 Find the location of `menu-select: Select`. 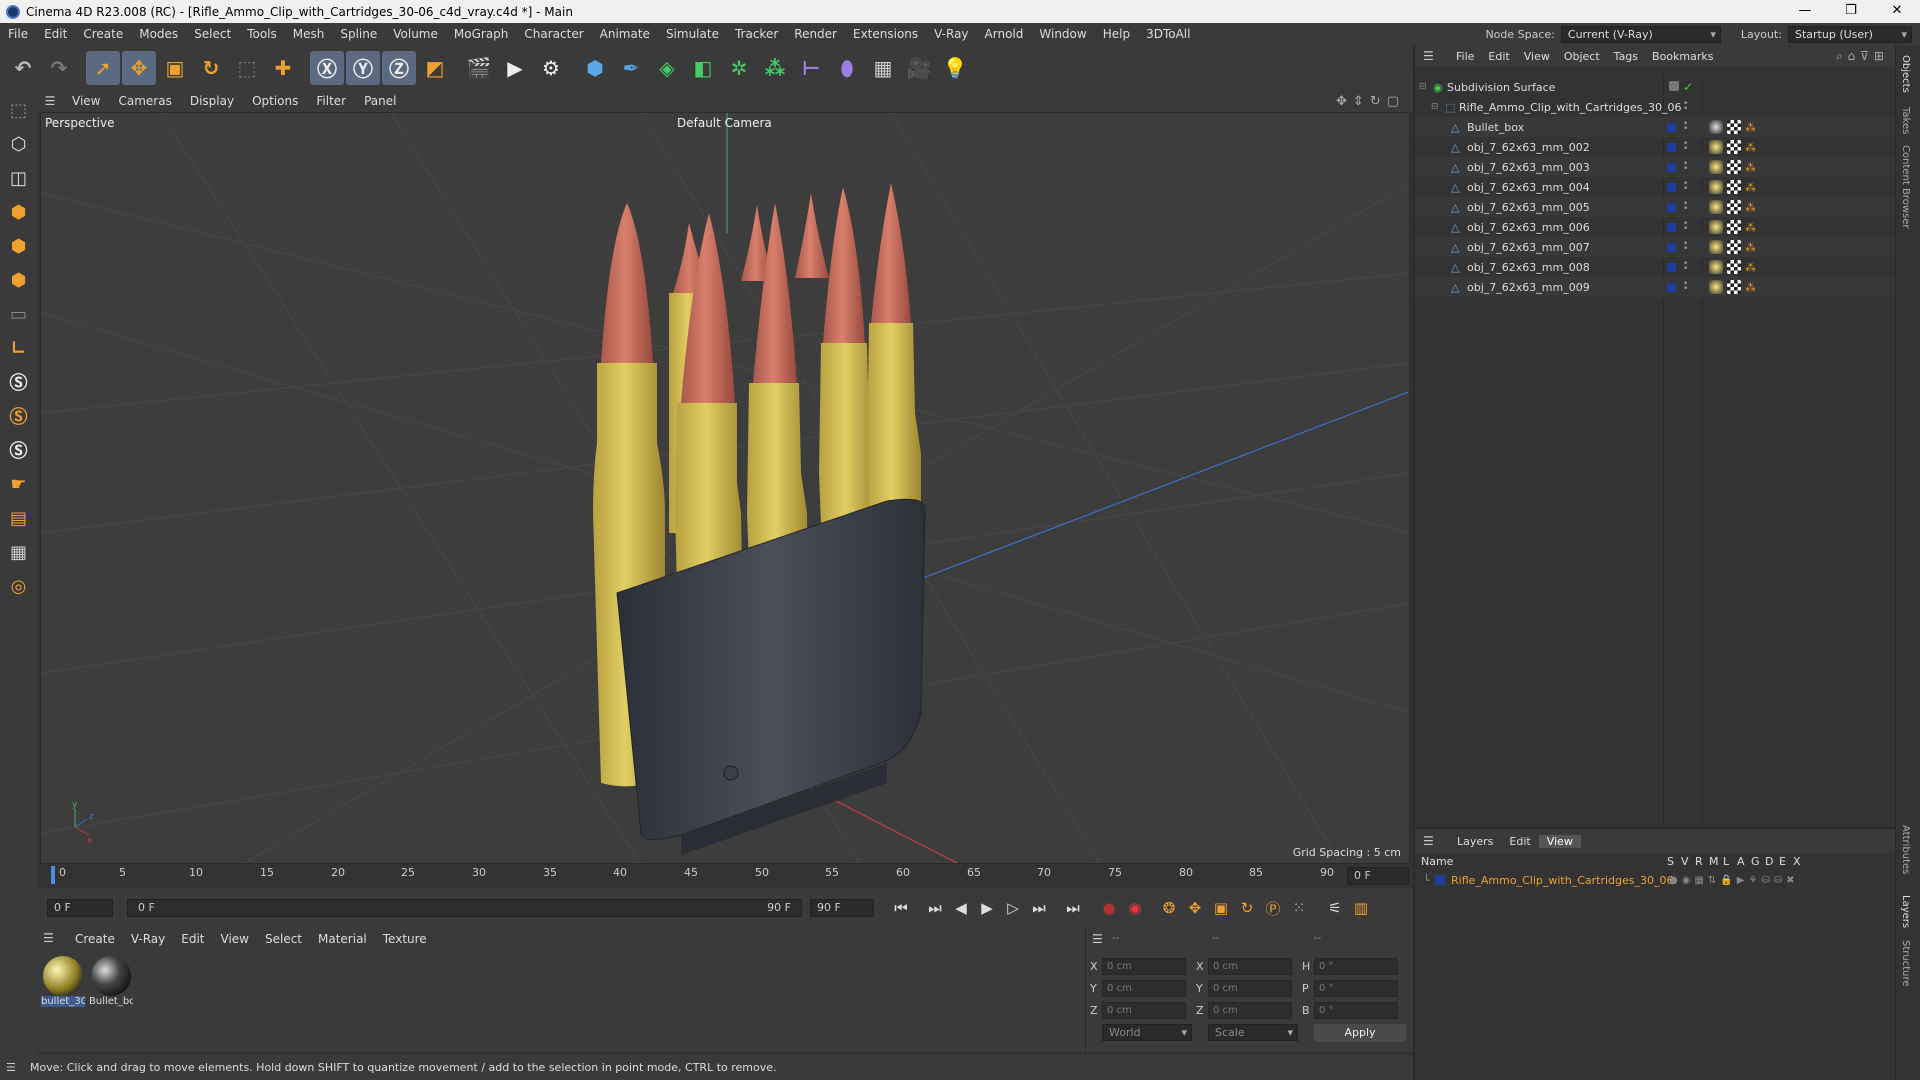

menu-select: Select is located at coordinates (212, 34).